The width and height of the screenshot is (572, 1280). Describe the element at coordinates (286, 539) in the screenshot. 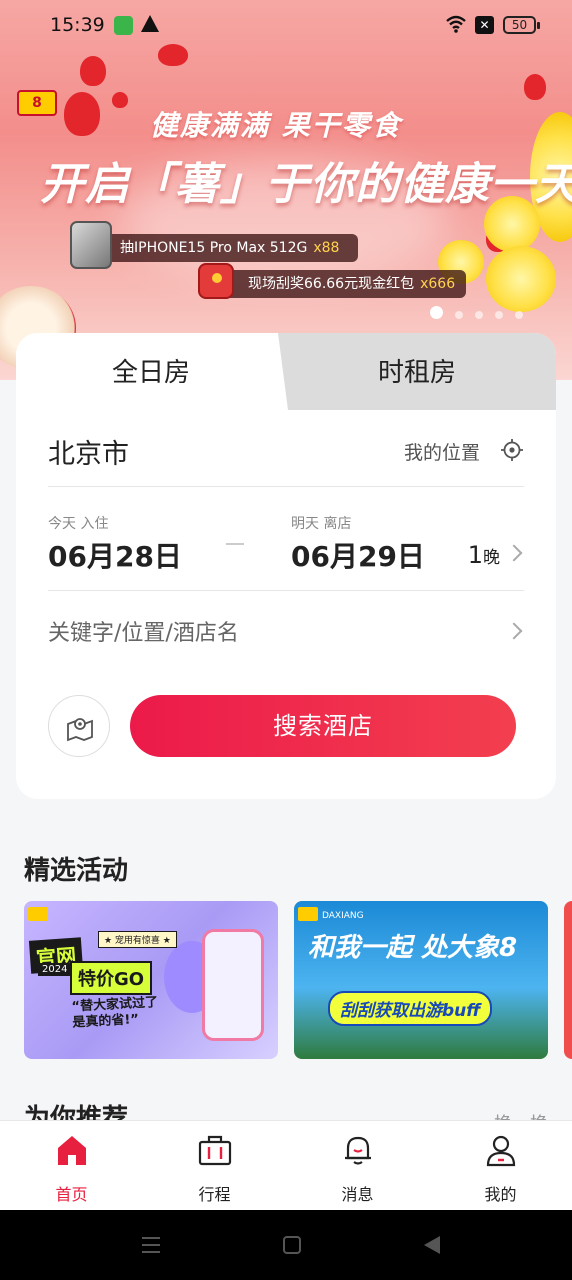

I see `date-row: 今天 入住 06月28日 明天 离店 06月29日 1晚` at that location.